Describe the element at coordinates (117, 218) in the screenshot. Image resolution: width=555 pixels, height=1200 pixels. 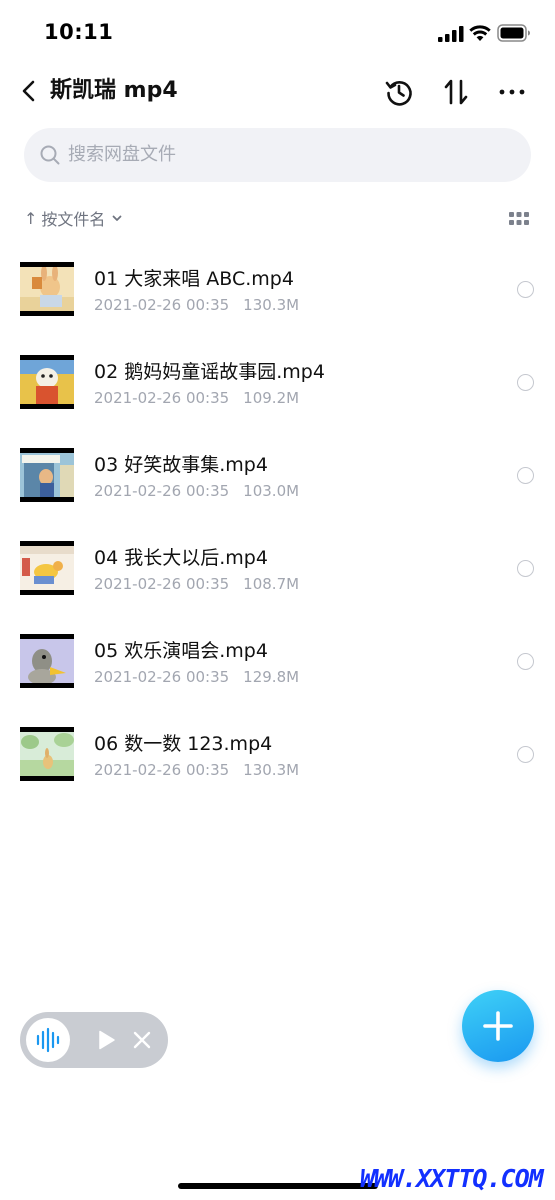
I see `chevron-down-icon` at that location.